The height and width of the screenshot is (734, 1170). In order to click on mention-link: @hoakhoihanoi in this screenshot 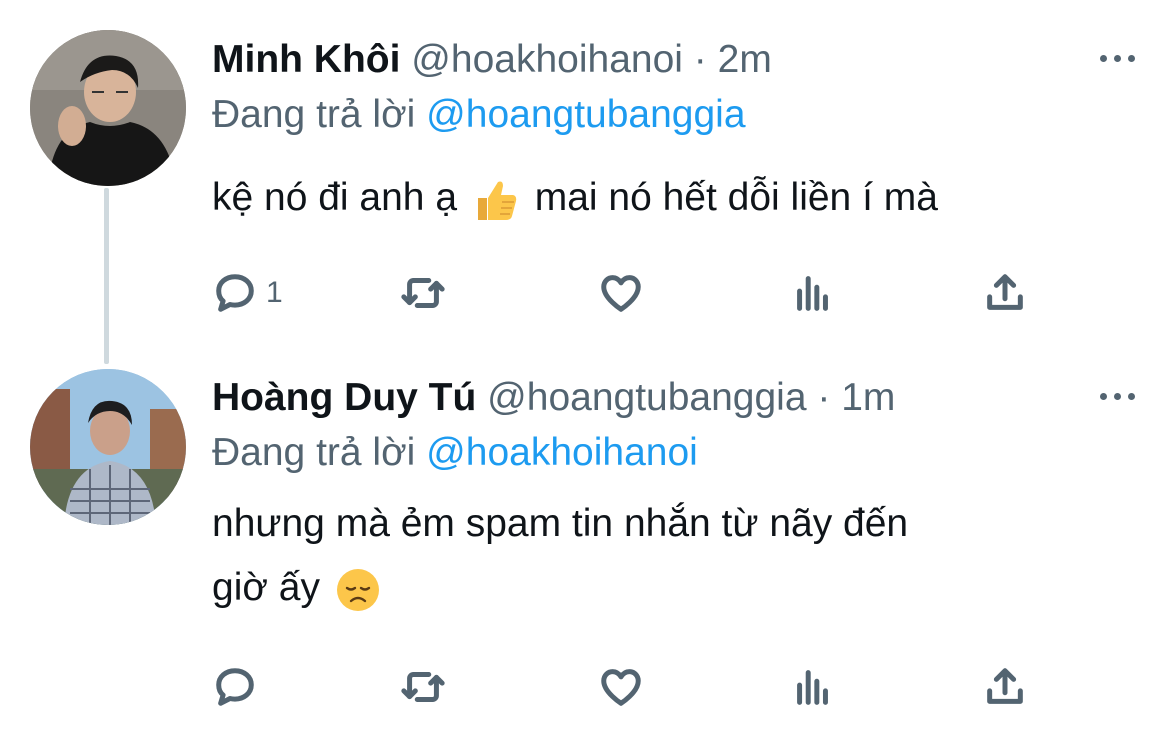, I will do `click(562, 452)`.